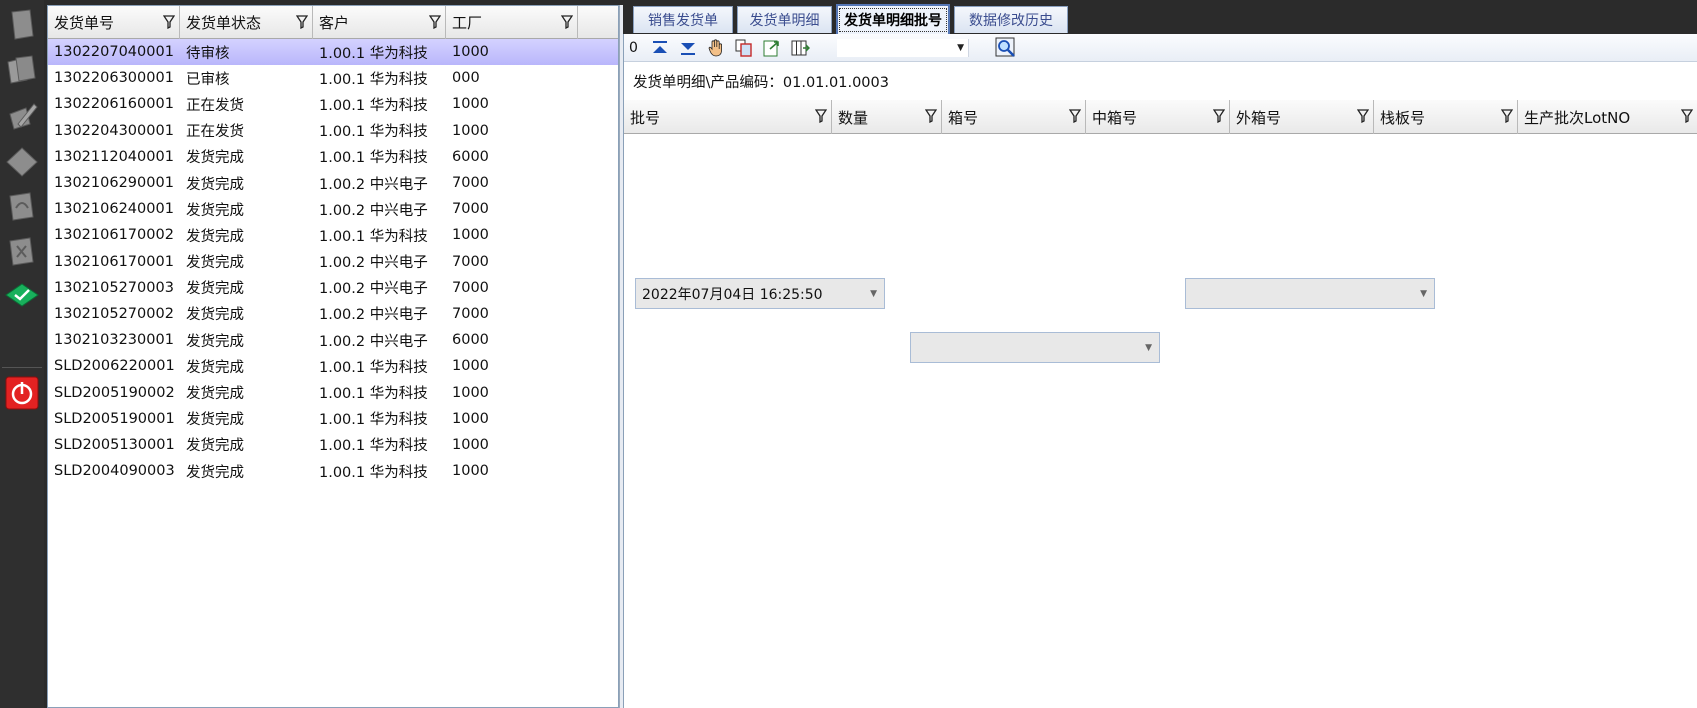  What do you see at coordinates (379, 22) in the screenshot?
I see `column-header-customer: 客户` at bounding box center [379, 22].